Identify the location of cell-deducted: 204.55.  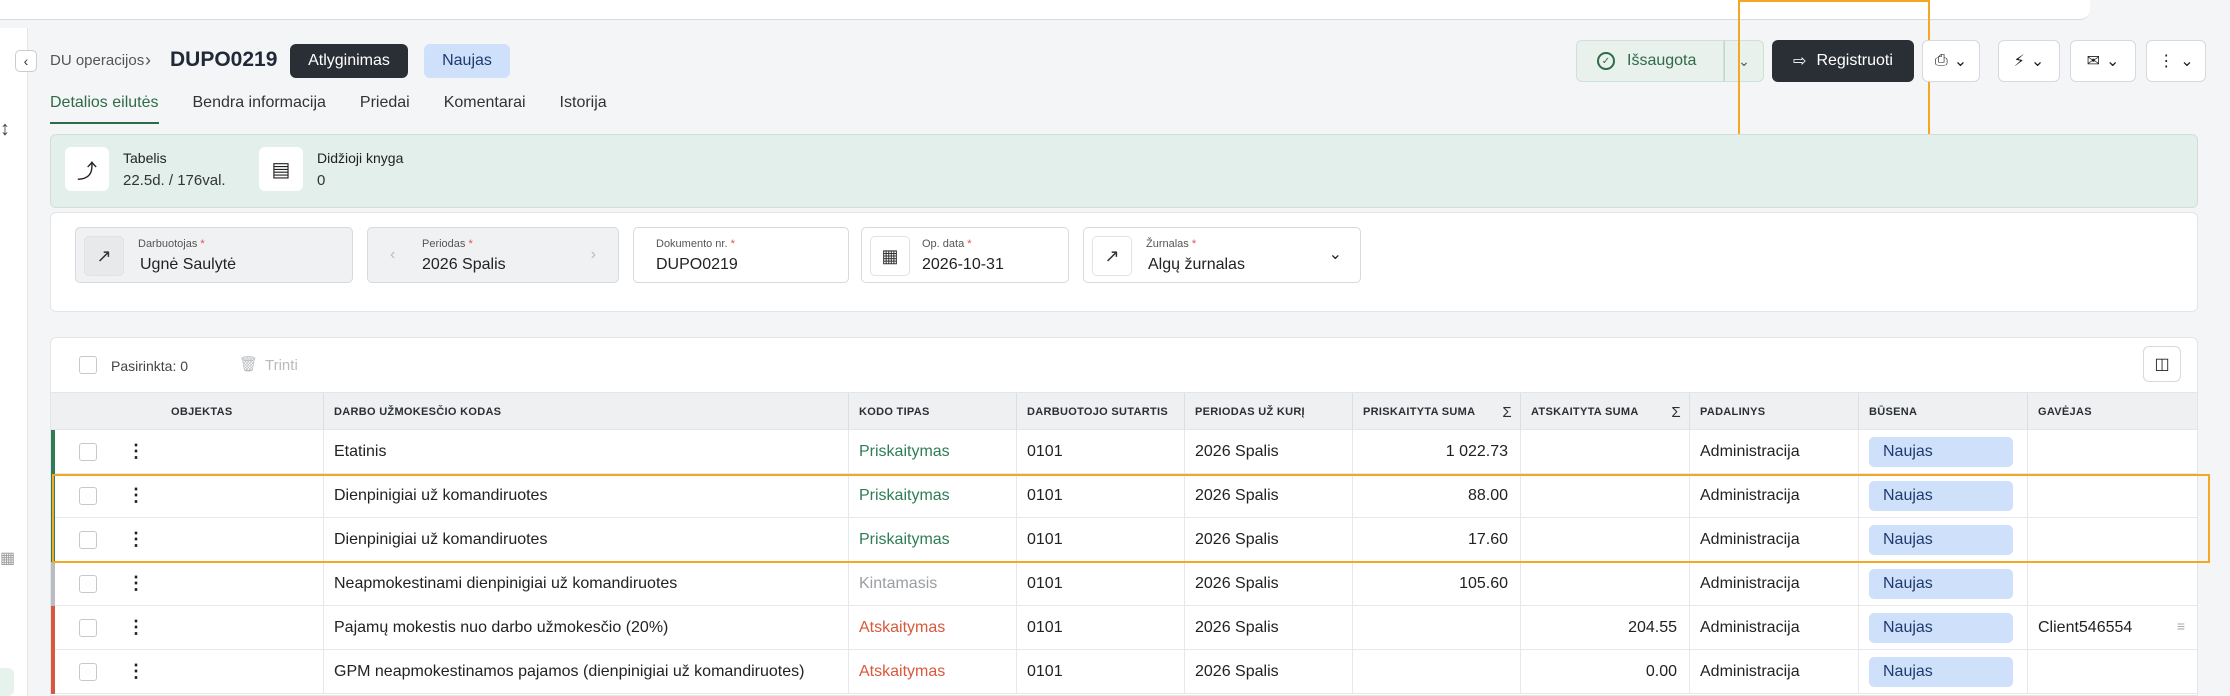
(1604, 628).